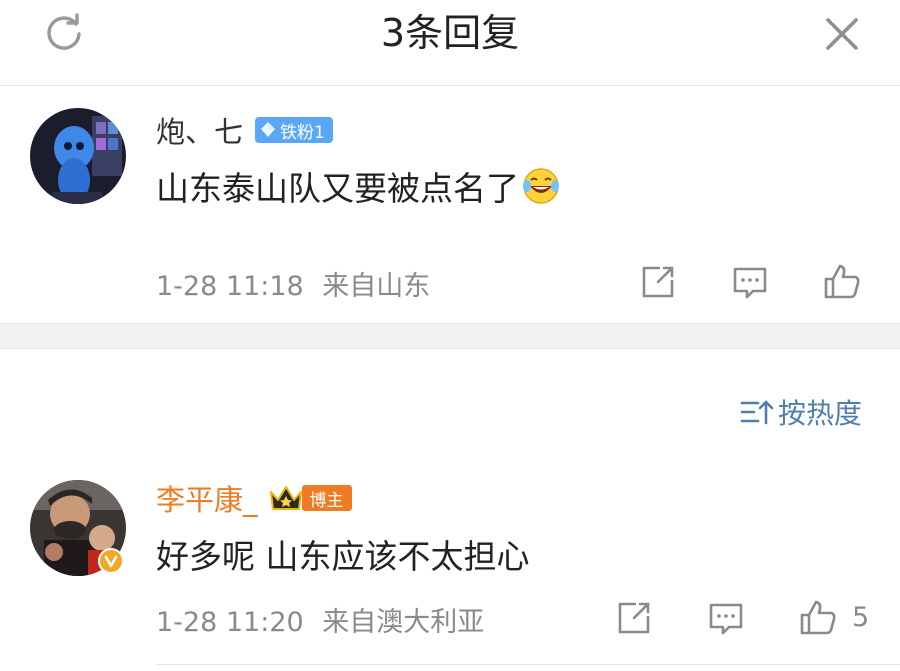  Describe the element at coordinates (842, 34) in the screenshot. I see `close-icon` at that location.